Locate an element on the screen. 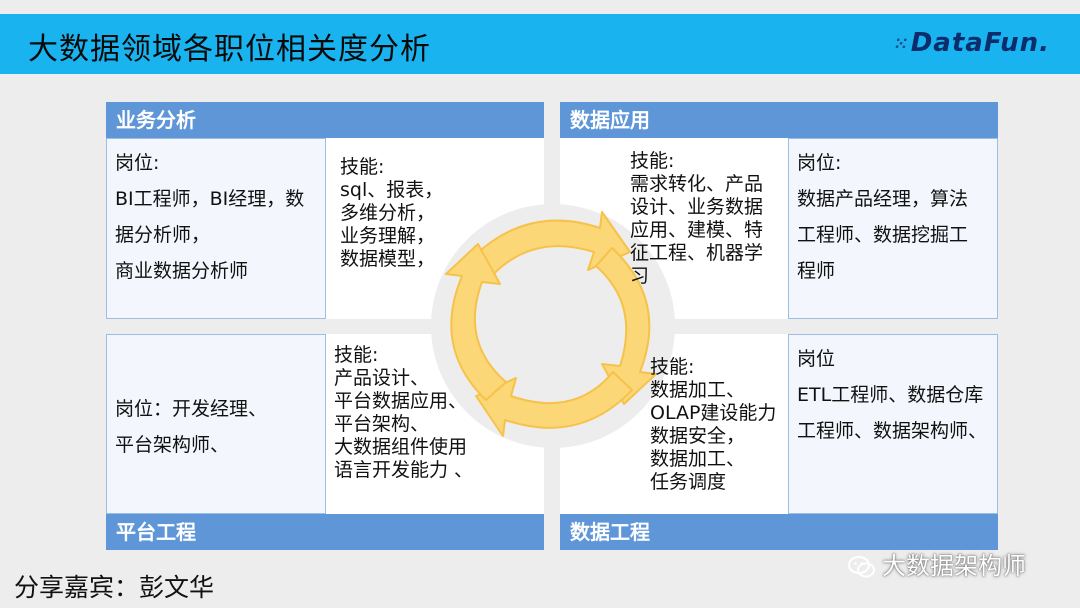  skills-line: 平台架构、 is located at coordinates (382, 424).